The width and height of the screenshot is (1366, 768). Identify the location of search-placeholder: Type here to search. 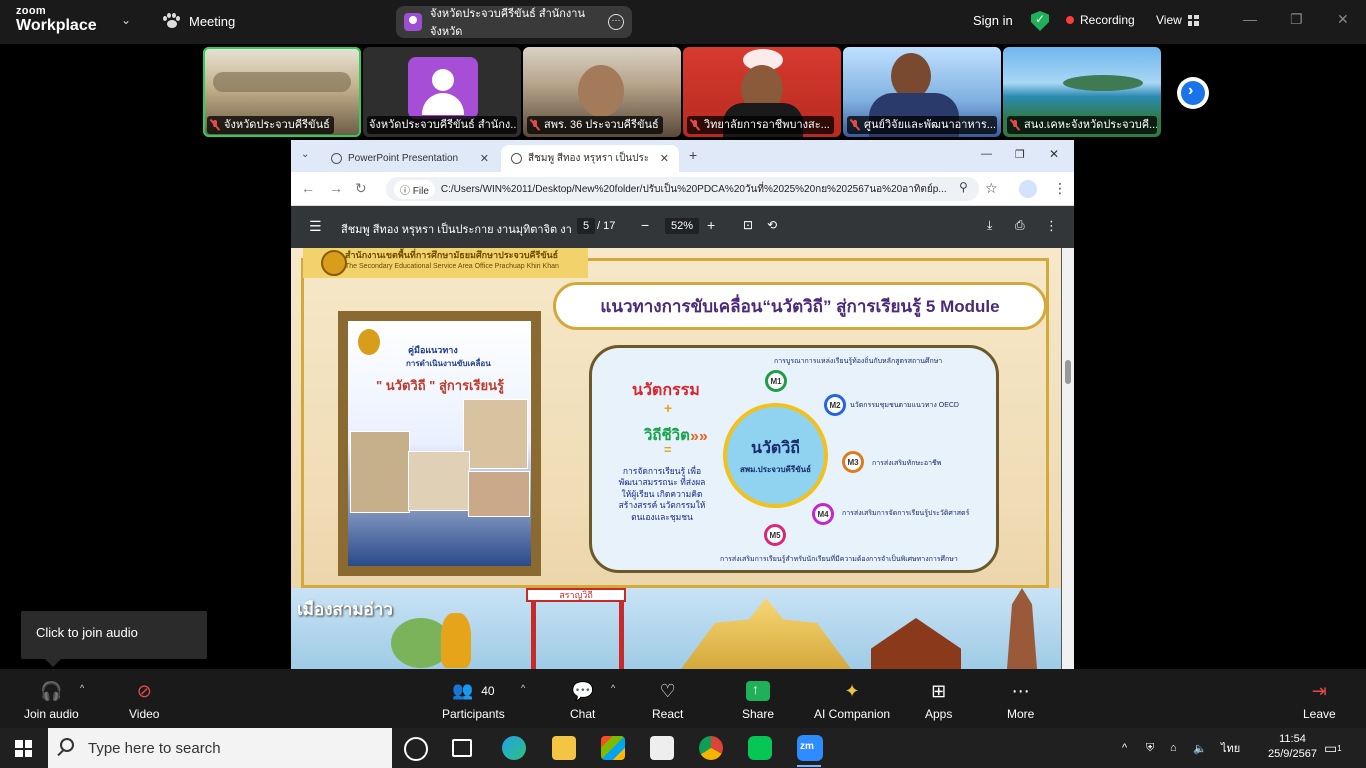
(154, 748).